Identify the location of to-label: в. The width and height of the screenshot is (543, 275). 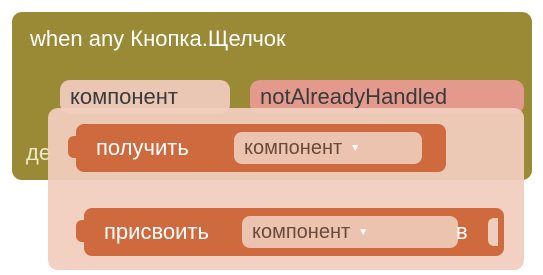
(462, 231).